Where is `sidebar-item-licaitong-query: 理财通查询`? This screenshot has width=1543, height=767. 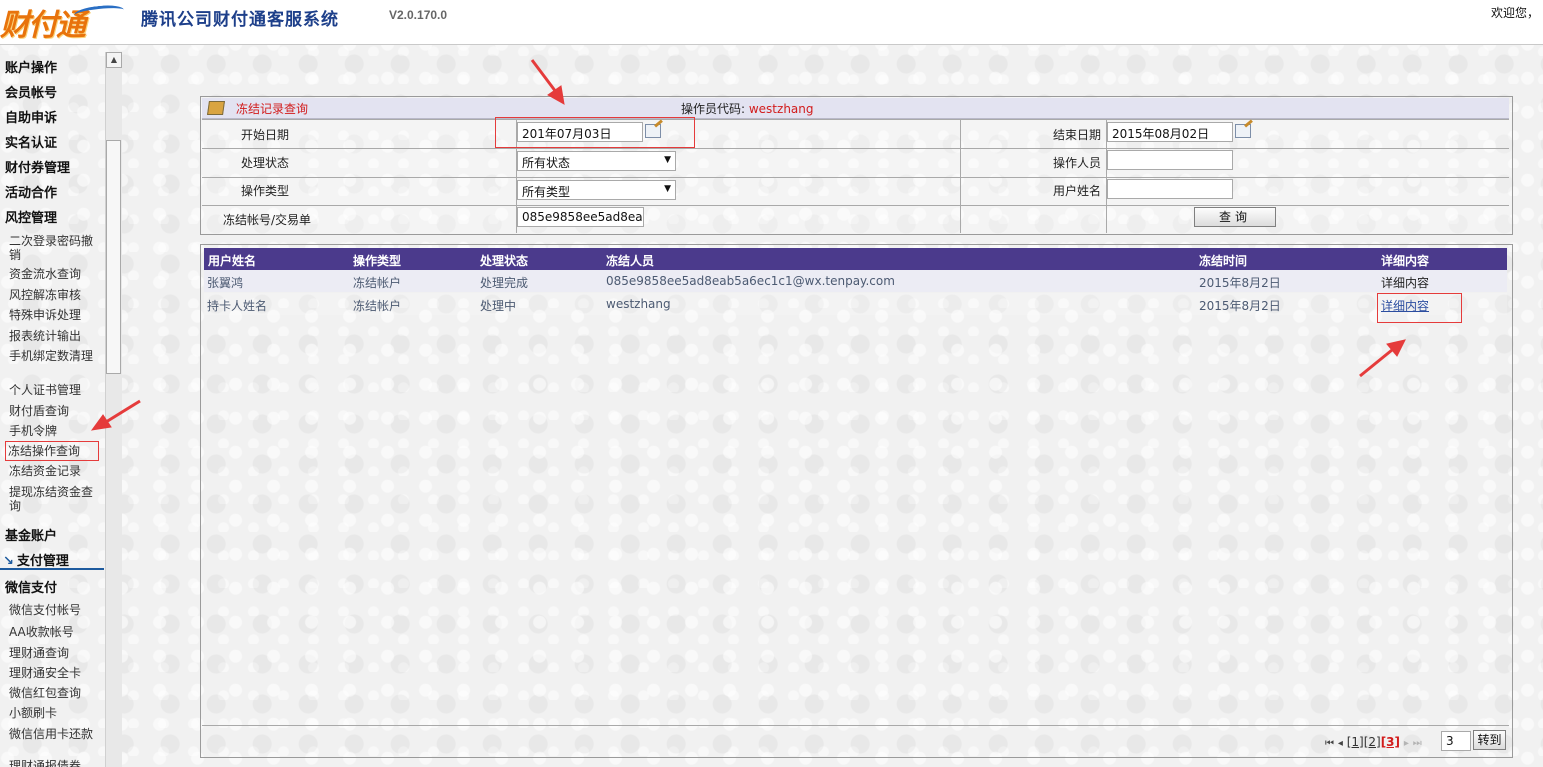
sidebar-item-licaitong-query: 理财通查询 is located at coordinates (53, 653).